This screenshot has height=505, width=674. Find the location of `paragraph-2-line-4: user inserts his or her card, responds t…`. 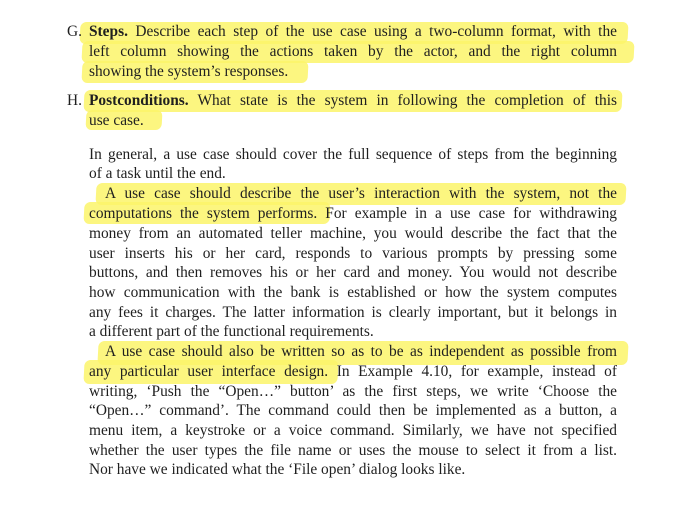

paragraph-2-line-4: user inserts his or her card, responds t… is located at coordinates (353, 253).